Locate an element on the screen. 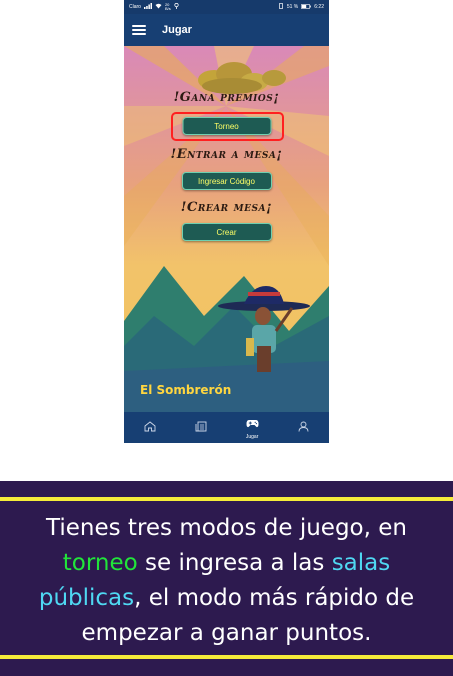  enter-code-button: Ingresar Código is located at coordinates (226, 181).